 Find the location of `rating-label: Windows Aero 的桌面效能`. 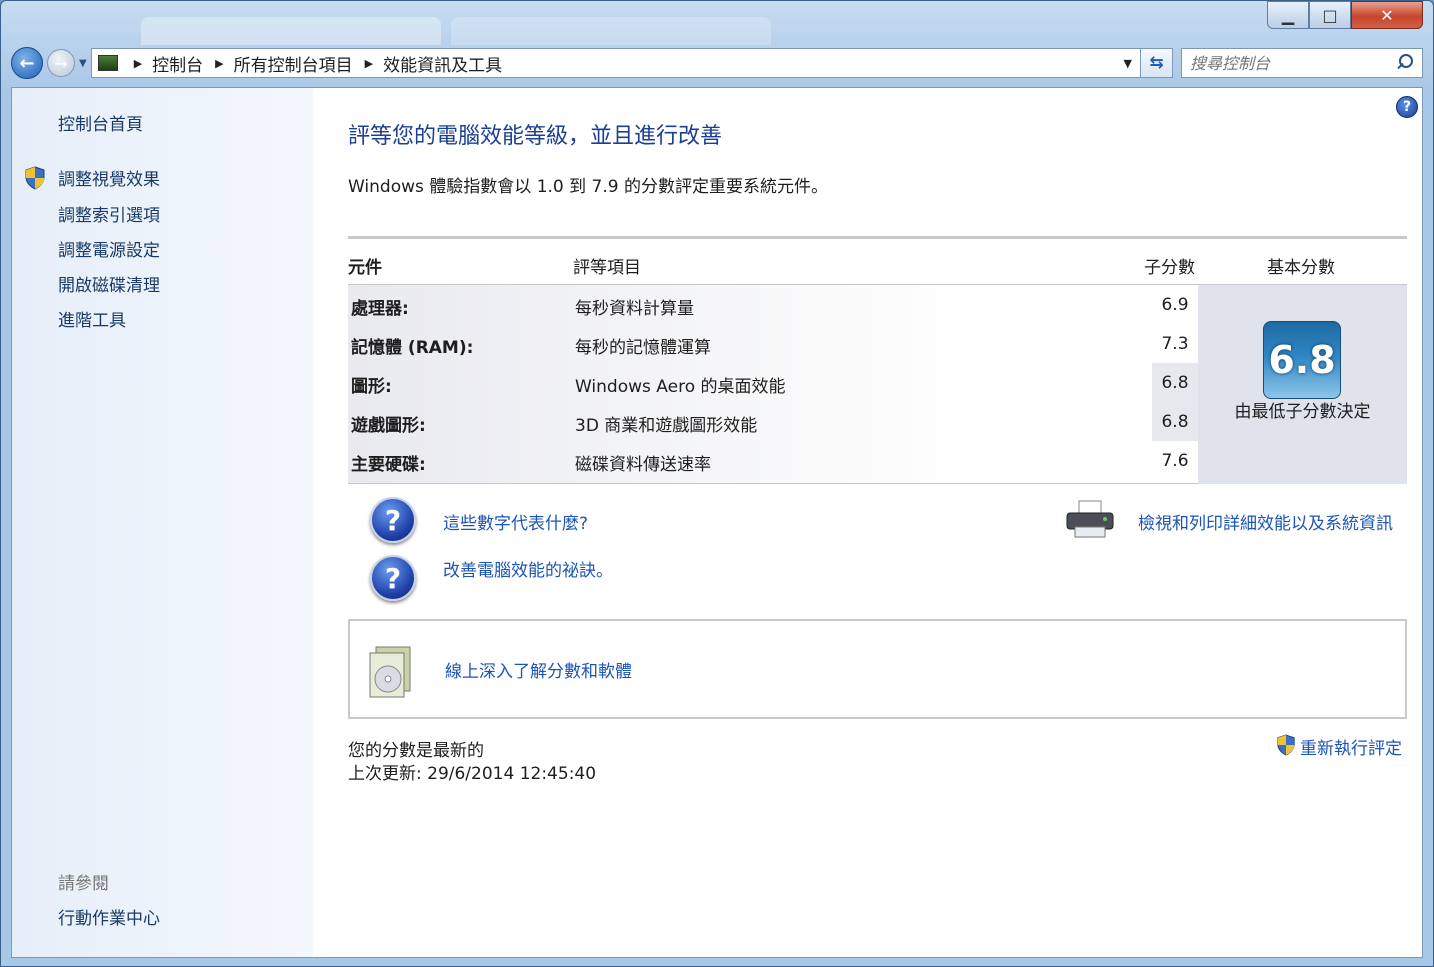

rating-label: Windows Aero 的桌面效能 is located at coordinates (680, 387).